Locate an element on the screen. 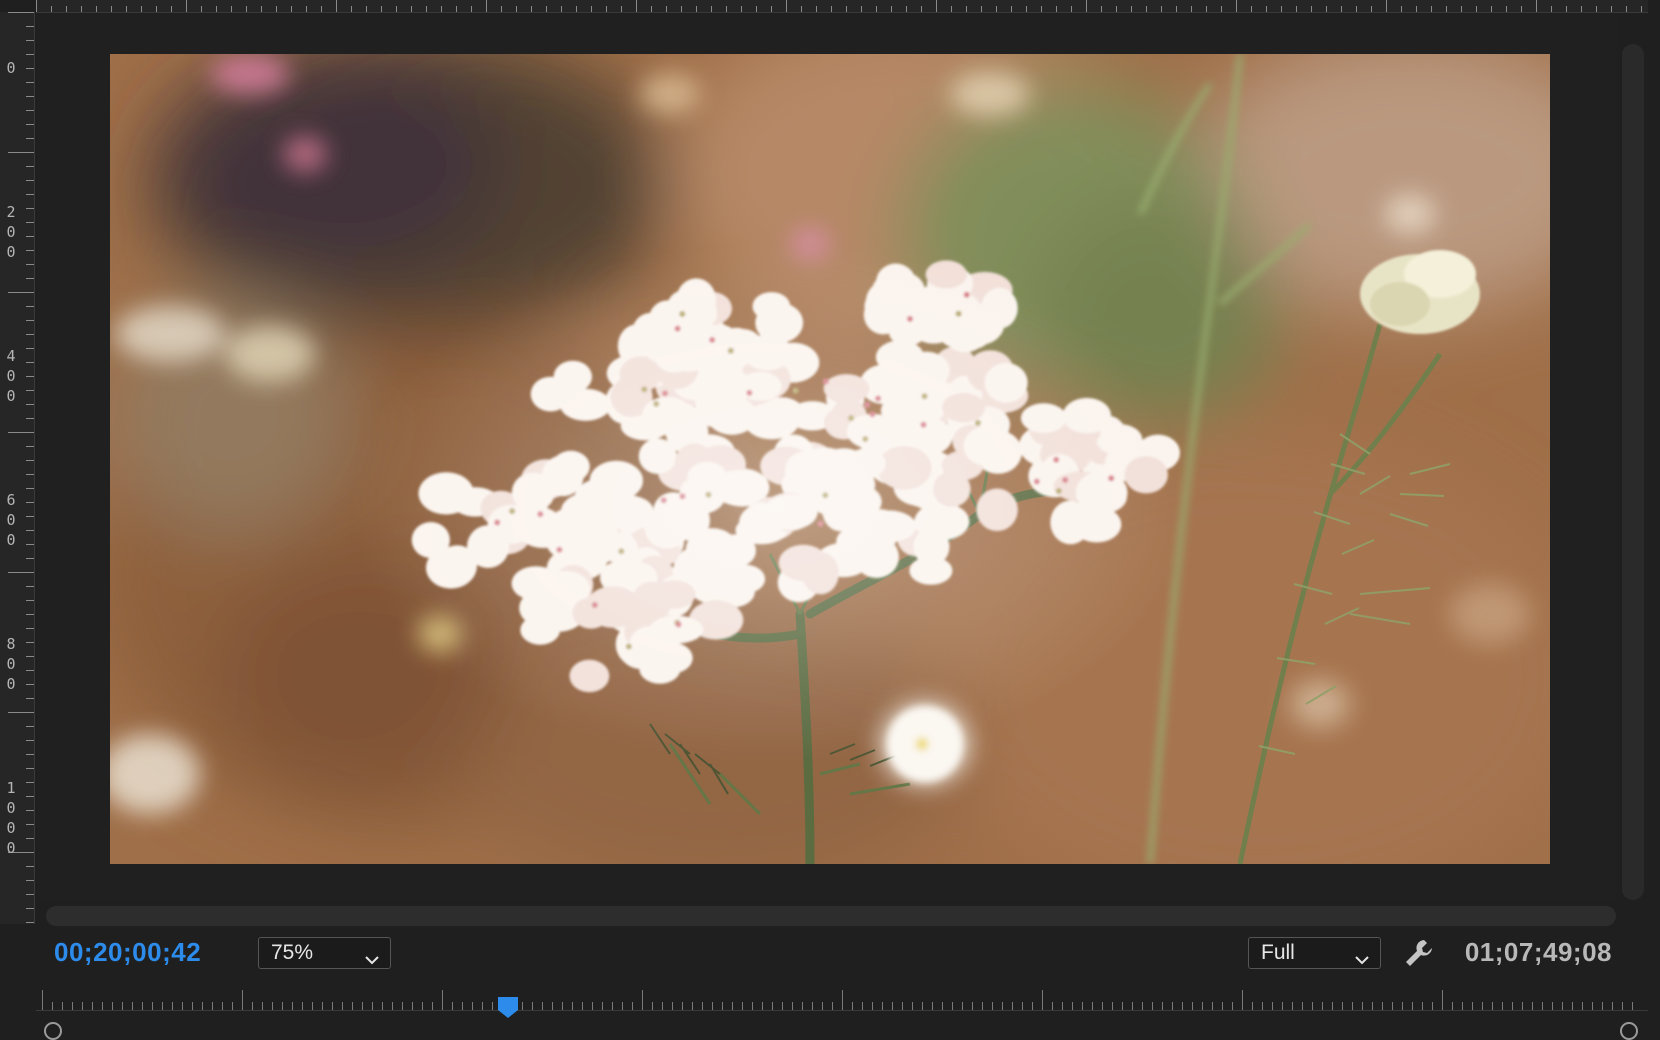 The image size is (1660, 1040). ruler-label-800: 800 is located at coordinates (11, 664).